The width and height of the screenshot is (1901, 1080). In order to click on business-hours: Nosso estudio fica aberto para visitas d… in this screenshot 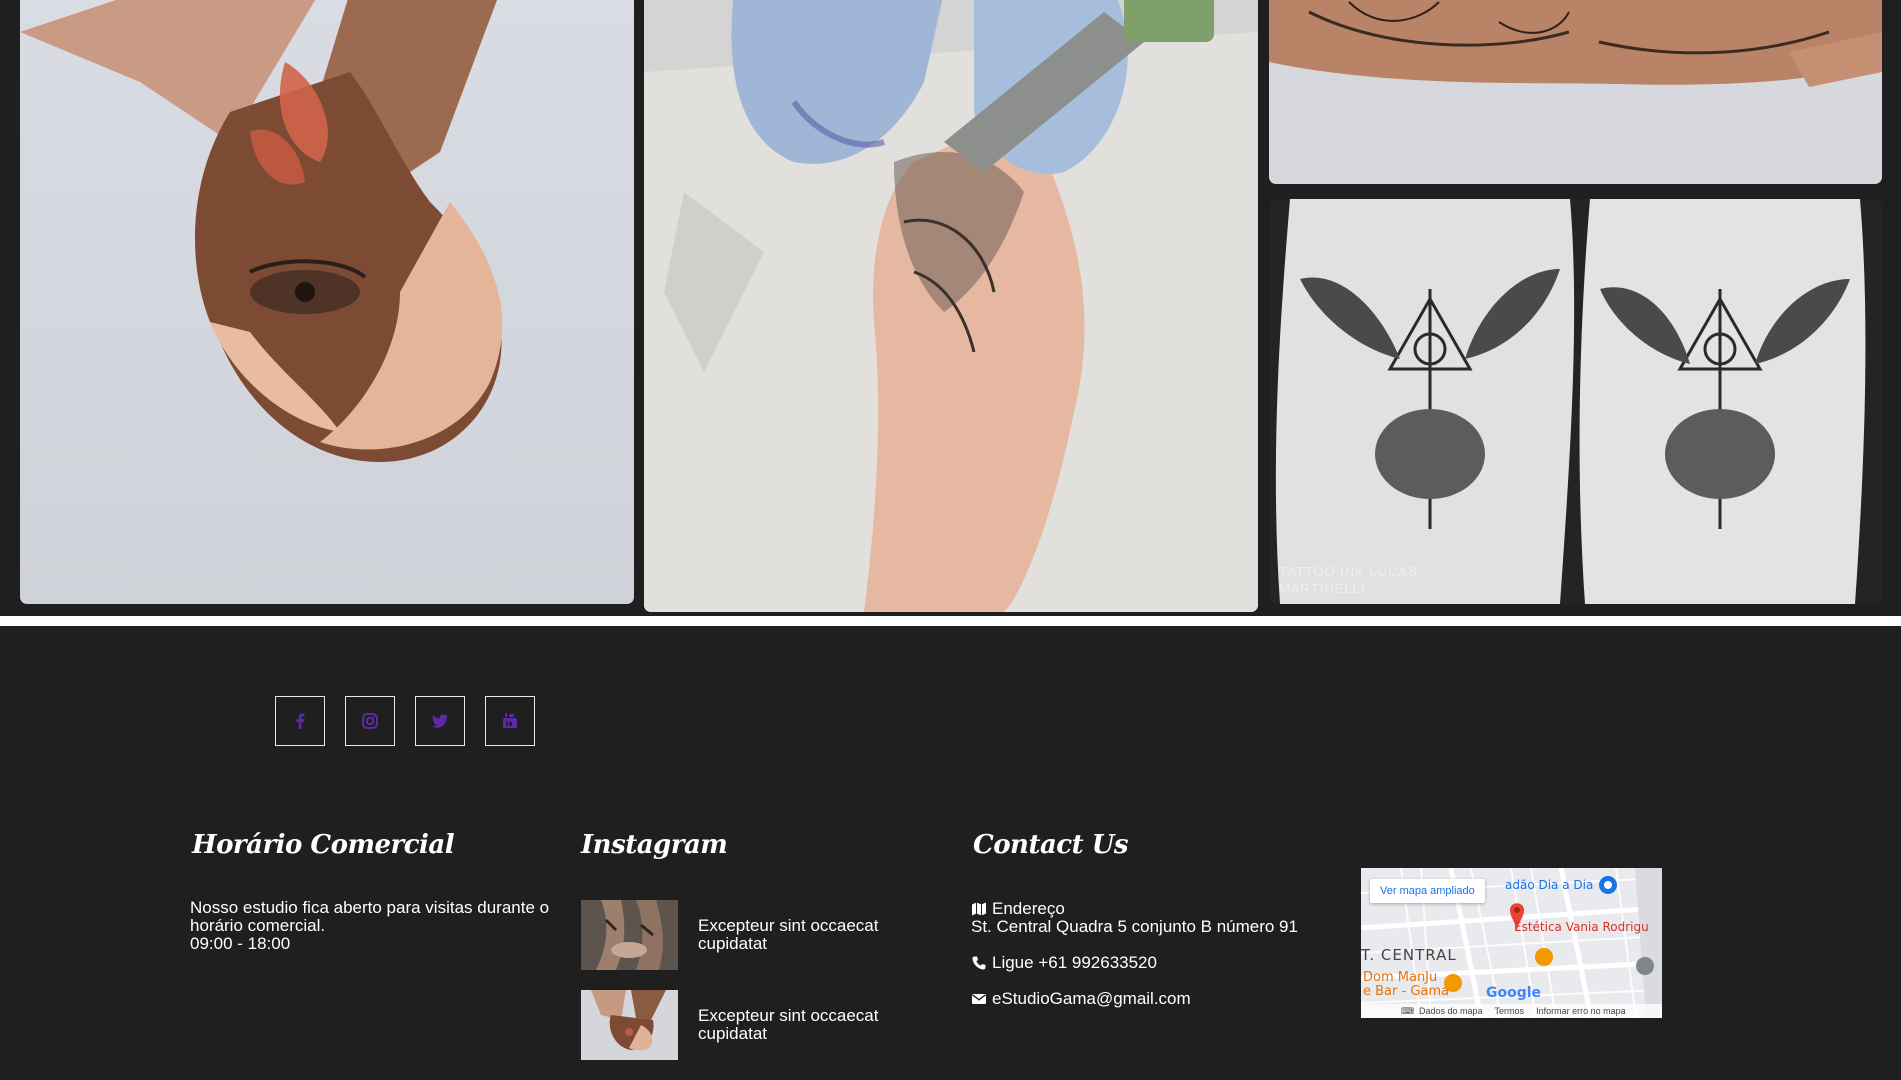, I will do `click(370, 926)`.